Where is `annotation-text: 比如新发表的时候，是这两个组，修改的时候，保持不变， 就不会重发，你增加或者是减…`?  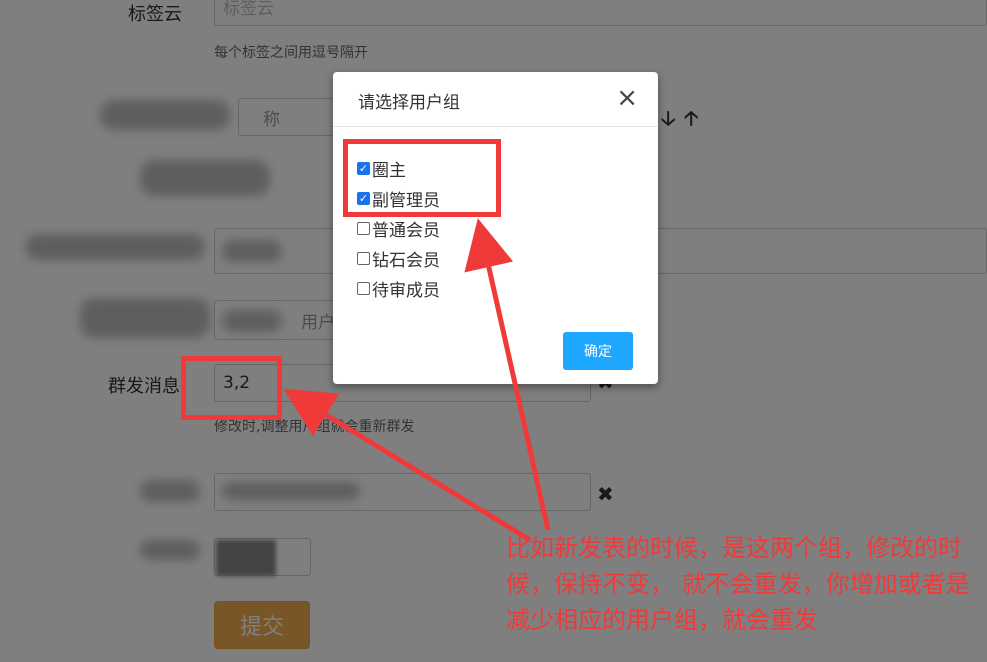 annotation-text: 比如新发表的时候，是这两个组，修改的时候，保持不变， 就不会重发，你增加或者是减… is located at coordinates (738, 584).